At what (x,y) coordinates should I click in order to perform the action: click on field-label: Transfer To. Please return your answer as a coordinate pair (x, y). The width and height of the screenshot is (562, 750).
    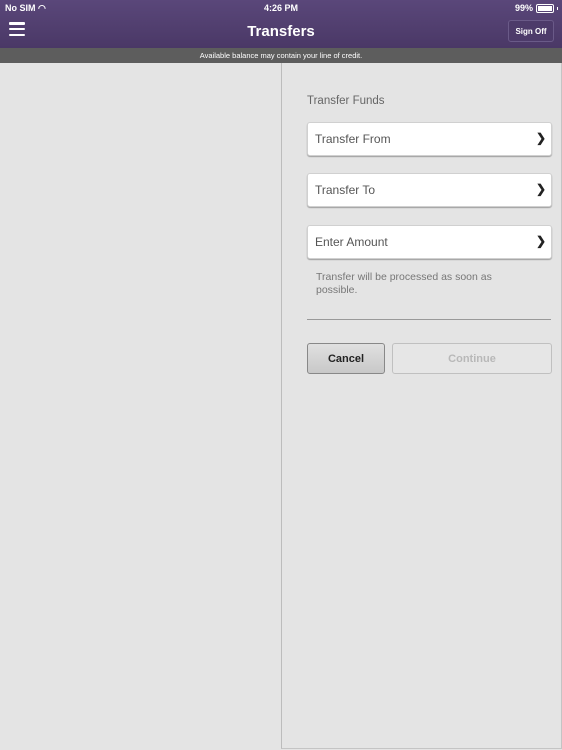
    Looking at the image, I should click on (345, 190).